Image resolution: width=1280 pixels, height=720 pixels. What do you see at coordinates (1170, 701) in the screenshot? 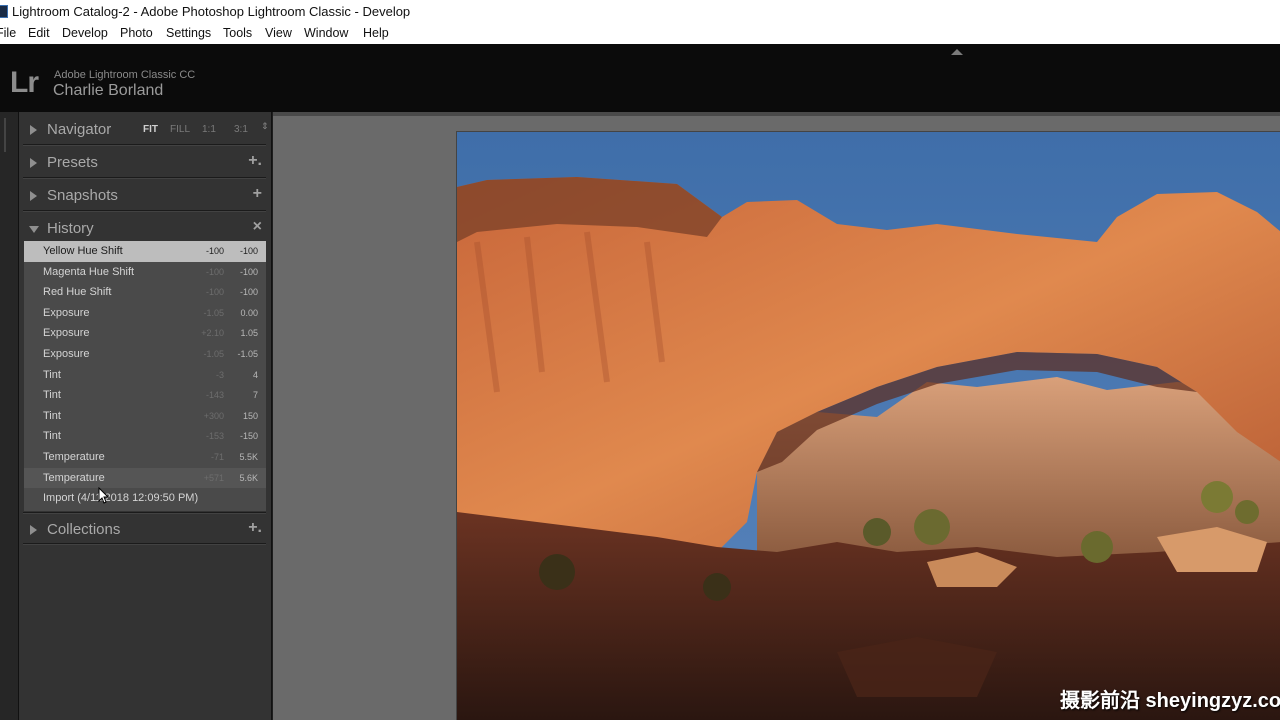
I see `watermark-text: 摄影前沿 sheyingzyz.com` at bounding box center [1170, 701].